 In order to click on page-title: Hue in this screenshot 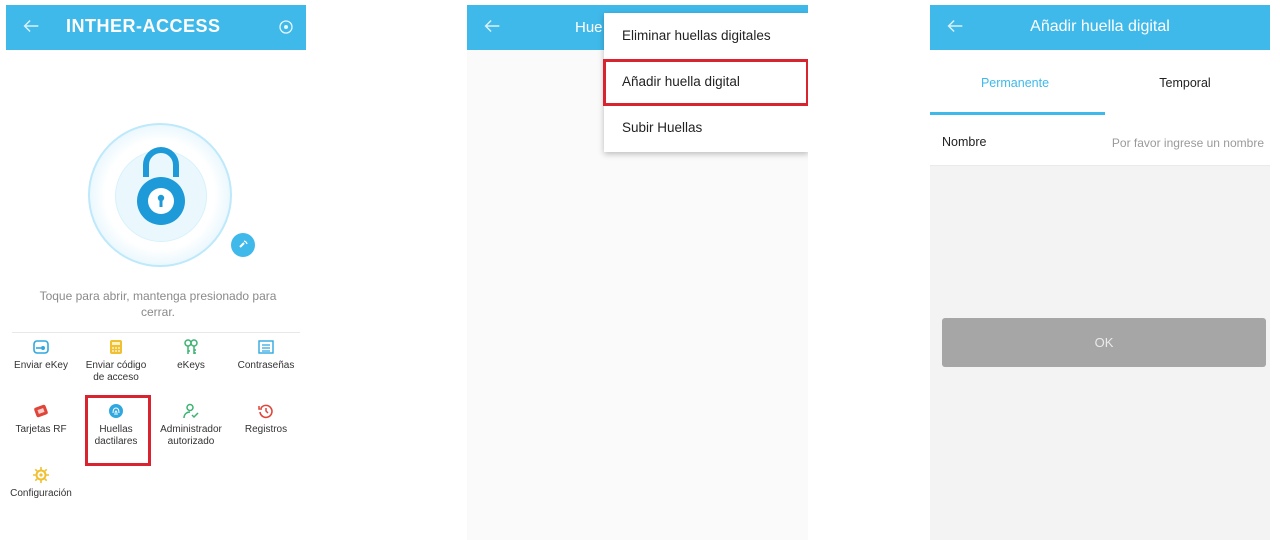, I will do `click(589, 27)`.